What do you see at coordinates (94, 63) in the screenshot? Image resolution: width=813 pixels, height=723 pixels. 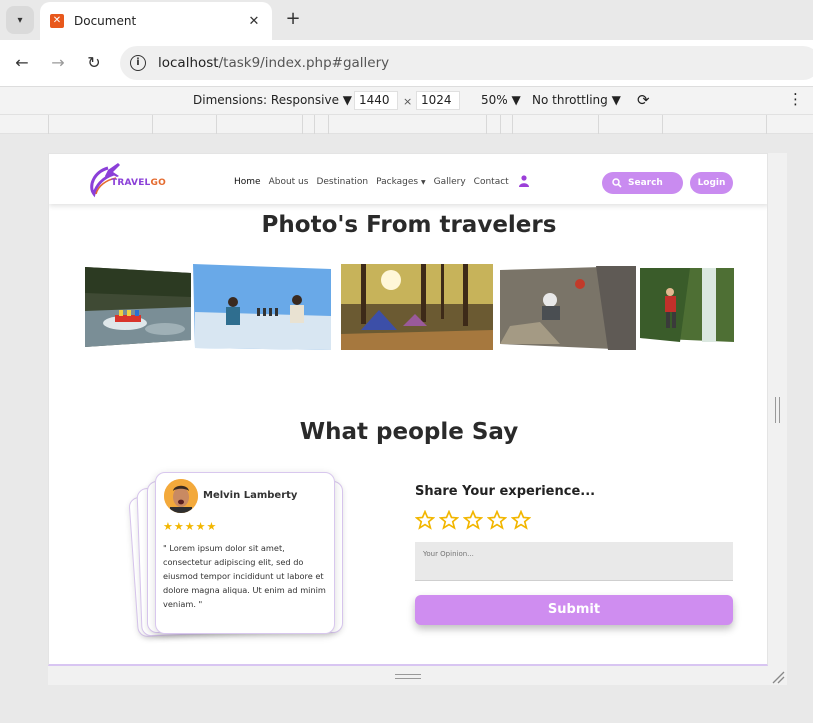 I see `reload-icon: ↻` at bounding box center [94, 63].